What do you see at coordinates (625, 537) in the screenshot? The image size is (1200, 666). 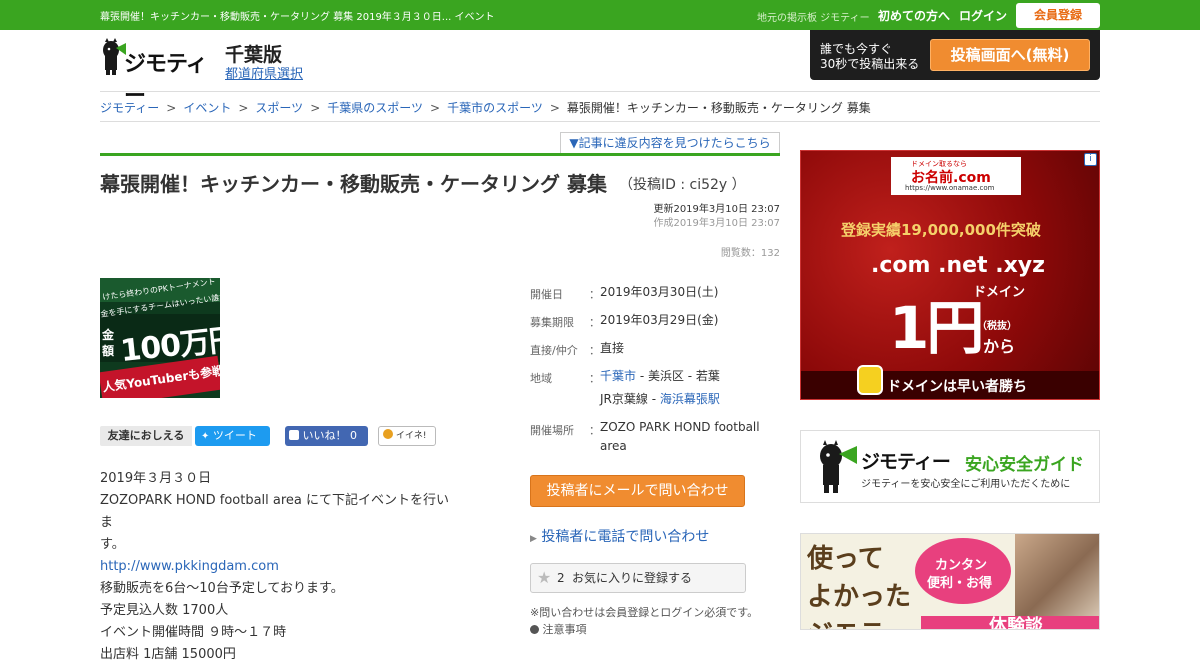 I see `phone-contact-label: 投稿者に電話で問い合わせ` at bounding box center [625, 537].